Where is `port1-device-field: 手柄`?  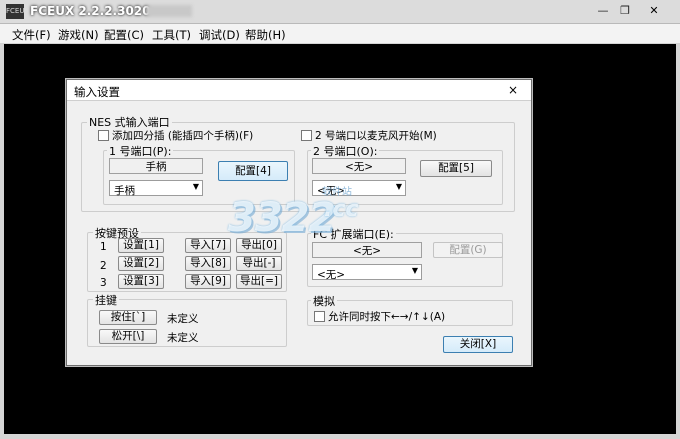
port1-device-field: 手柄 is located at coordinates (156, 166).